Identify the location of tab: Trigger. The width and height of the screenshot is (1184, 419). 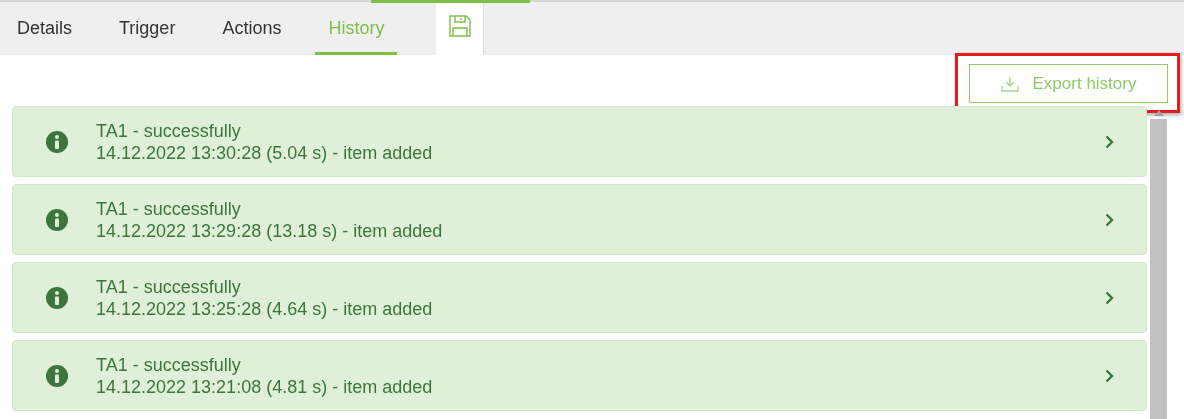
(147, 28).